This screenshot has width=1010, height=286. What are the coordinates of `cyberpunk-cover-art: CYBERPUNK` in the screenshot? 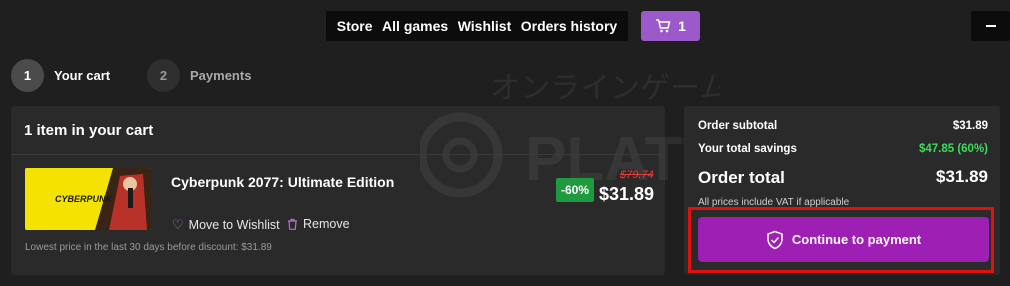 It's located at (88, 199).